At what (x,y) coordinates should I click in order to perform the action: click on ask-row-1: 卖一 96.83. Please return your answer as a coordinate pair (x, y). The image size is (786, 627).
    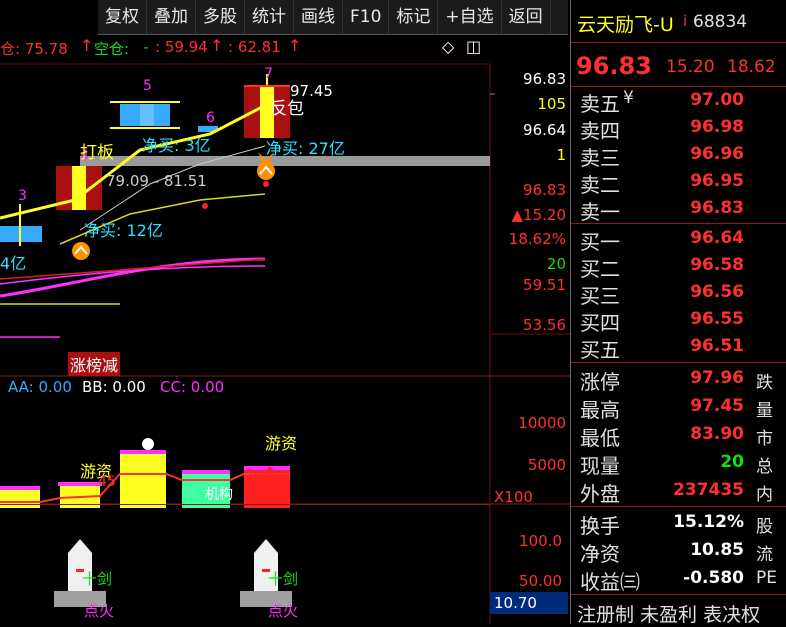
    Looking at the image, I should click on (678, 210).